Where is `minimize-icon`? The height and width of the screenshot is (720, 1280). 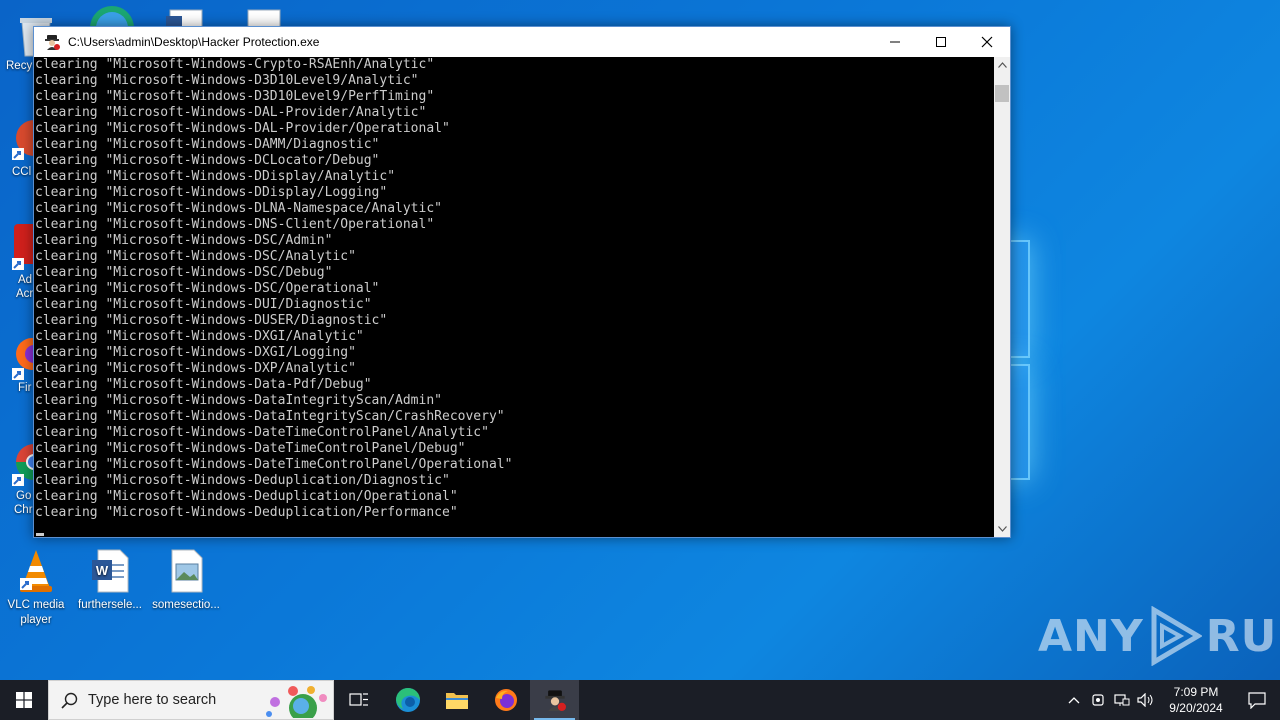 minimize-icon is located at coordinates (895, 42).